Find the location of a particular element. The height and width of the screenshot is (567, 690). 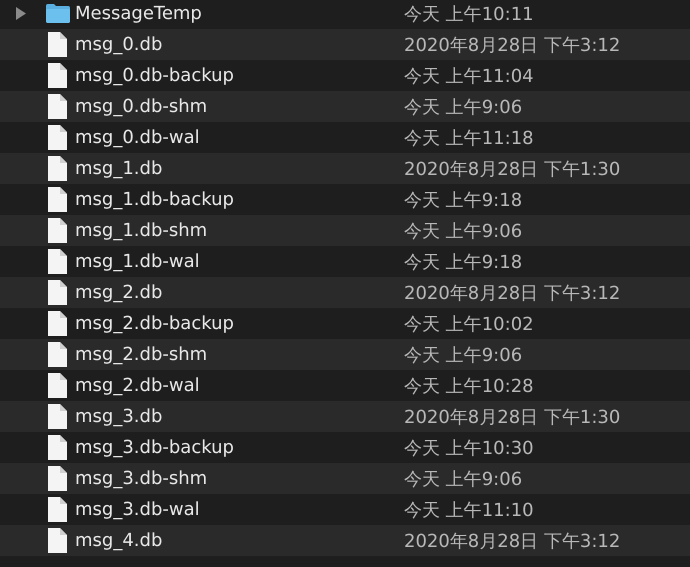

date-modified: 今天 上午10:28 is located at coordinates (469, 386).